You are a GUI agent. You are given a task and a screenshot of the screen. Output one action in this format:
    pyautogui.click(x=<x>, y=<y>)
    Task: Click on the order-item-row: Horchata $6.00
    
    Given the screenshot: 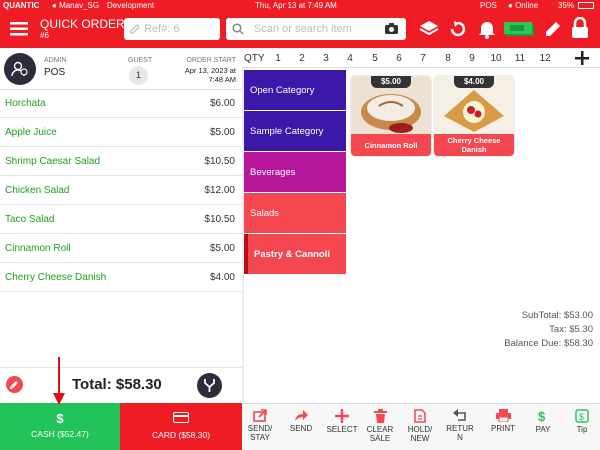 What is the action you would take?
    pyautogui.click(x=121, y=103)
    